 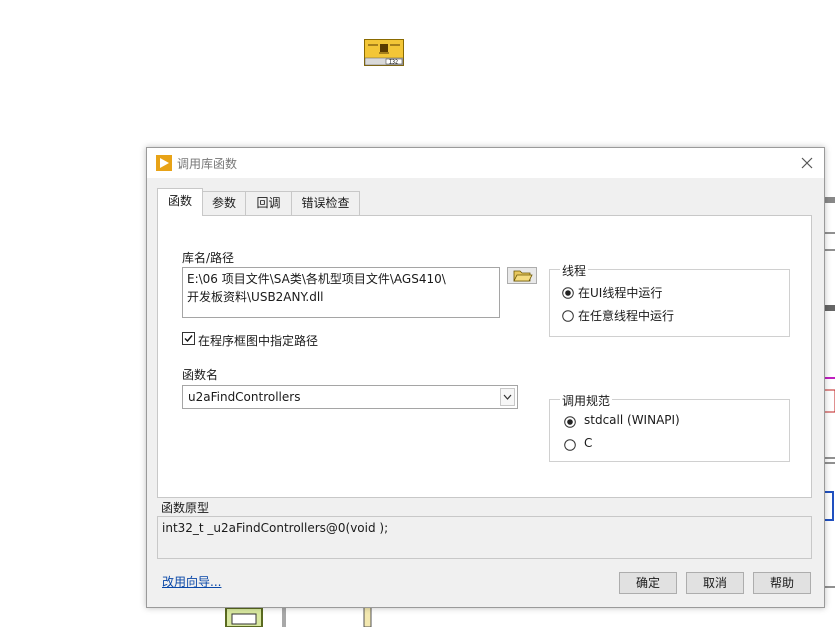 I want to click on thread-group: 线程 在UI线程中运行 在任意线程中运行, so click(x=669, y=299).